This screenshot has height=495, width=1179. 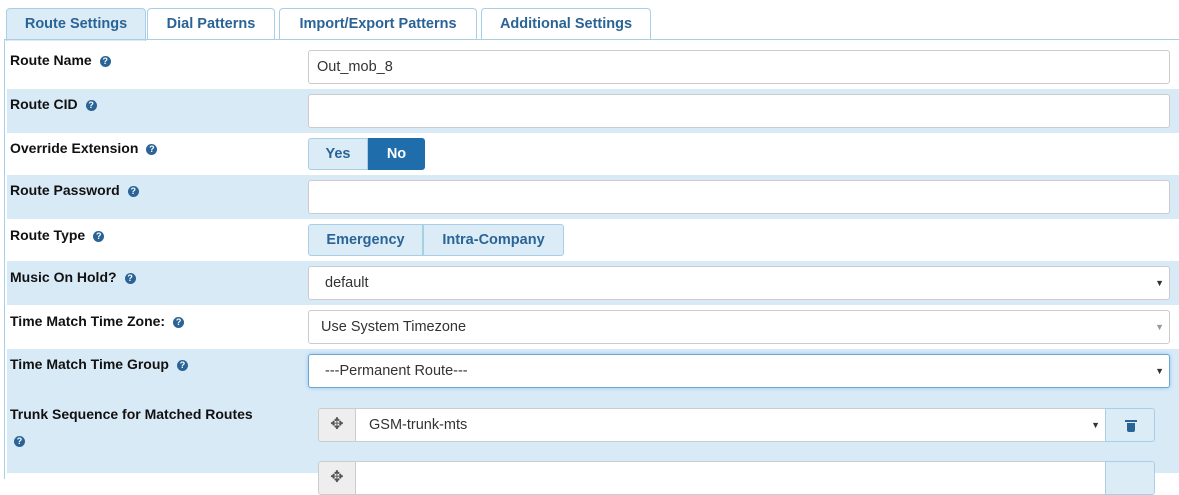 What do you see at coordinates (739, 327) in the screenshot?
I see `time-zone-select: Use System Timezone ▼` at bounding box center [739, 327].